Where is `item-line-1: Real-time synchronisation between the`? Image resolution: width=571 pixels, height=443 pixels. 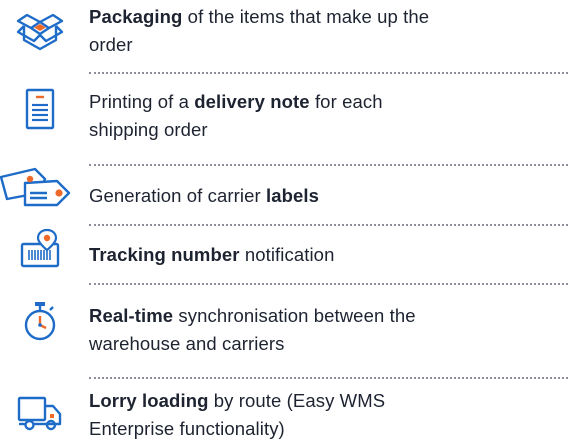 item-line-1: Real-time synchronisation between the is located at coordinates (252, 315).